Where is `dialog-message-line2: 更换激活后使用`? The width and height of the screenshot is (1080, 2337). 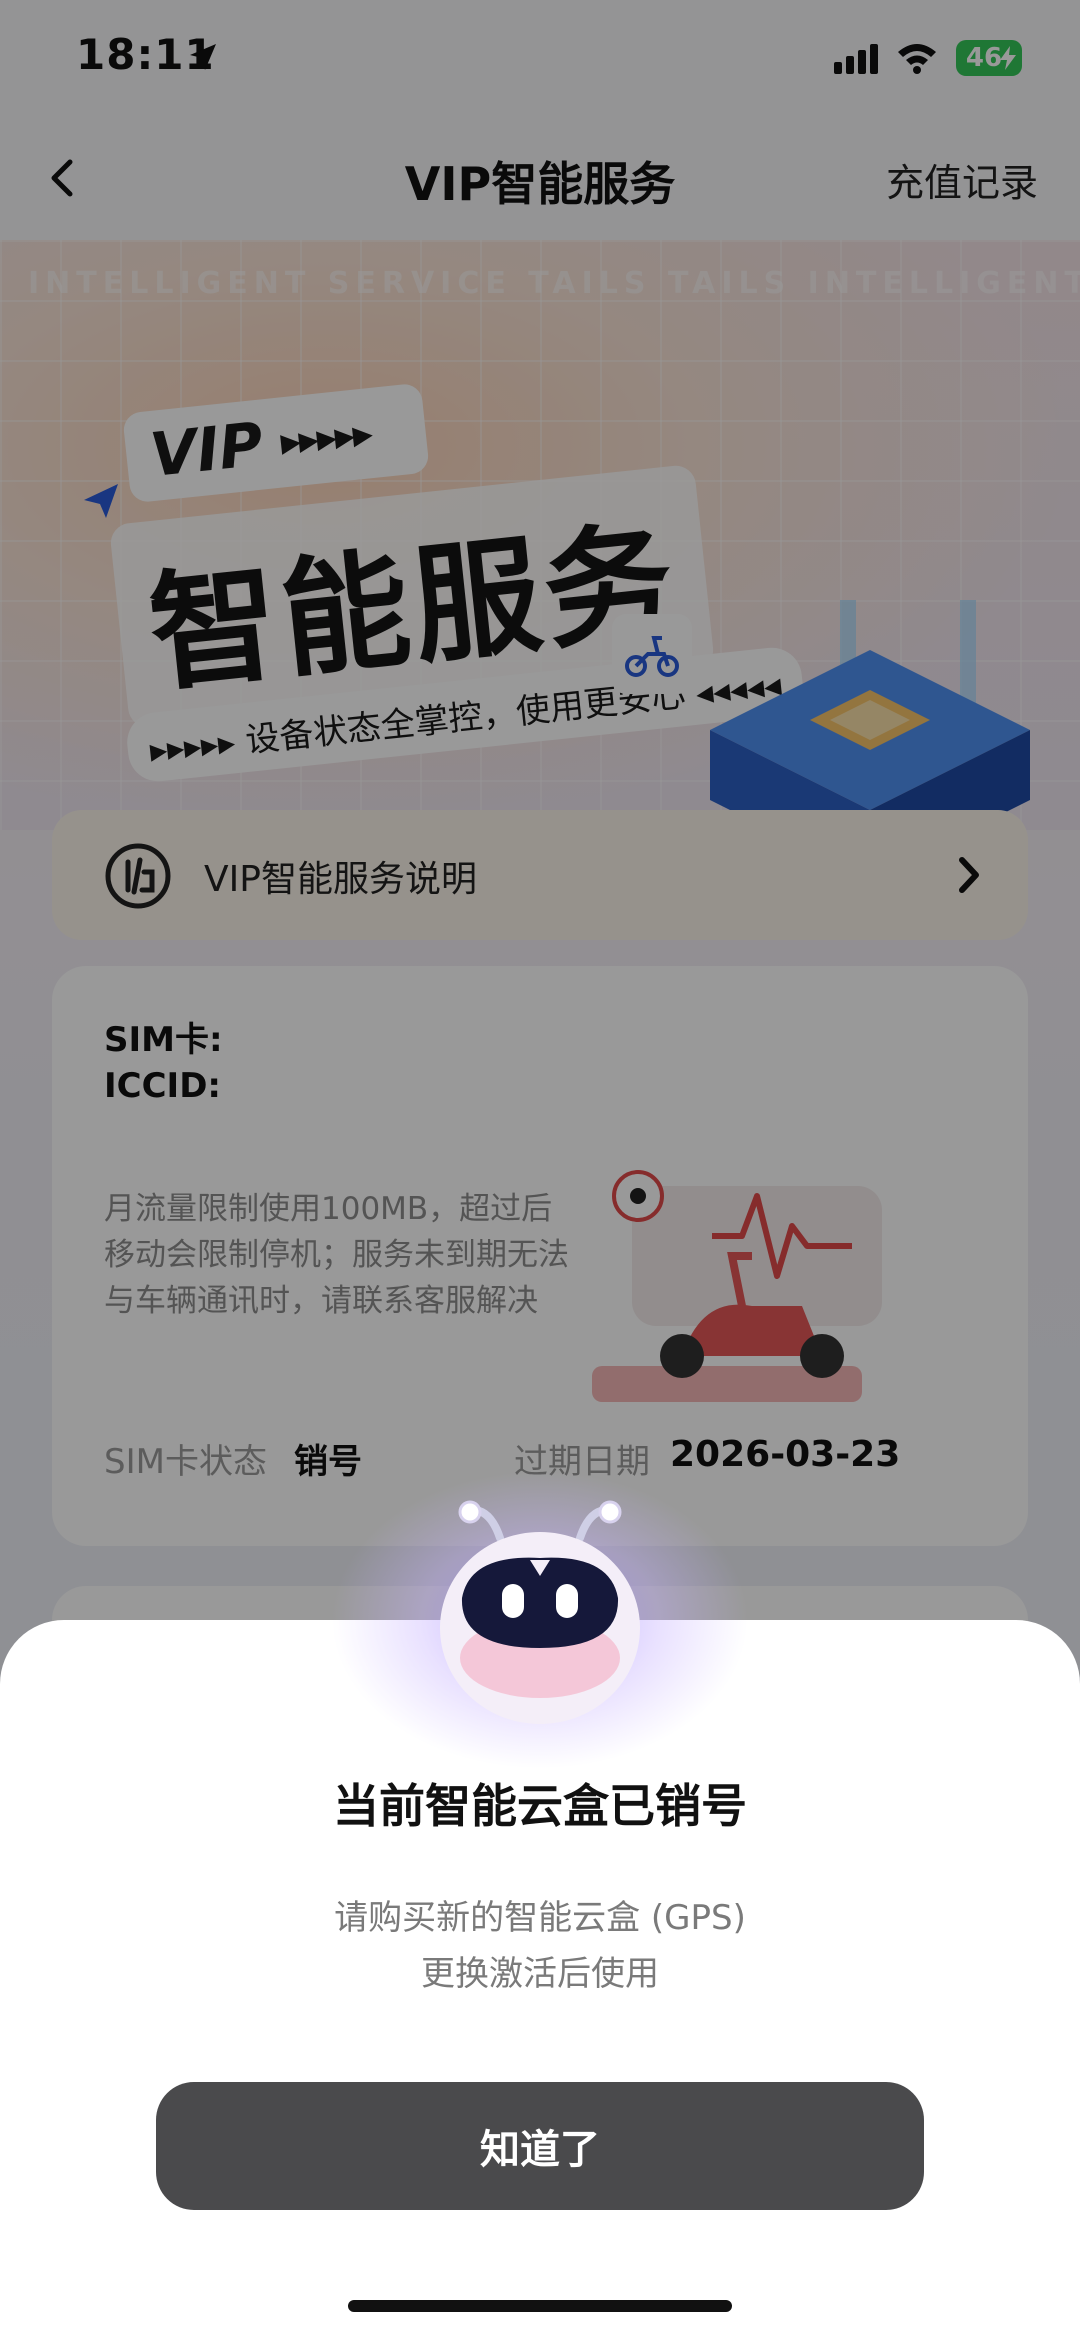
dialog-message-line2: 更换激活后使用 is located at coordinates (540, 1974).